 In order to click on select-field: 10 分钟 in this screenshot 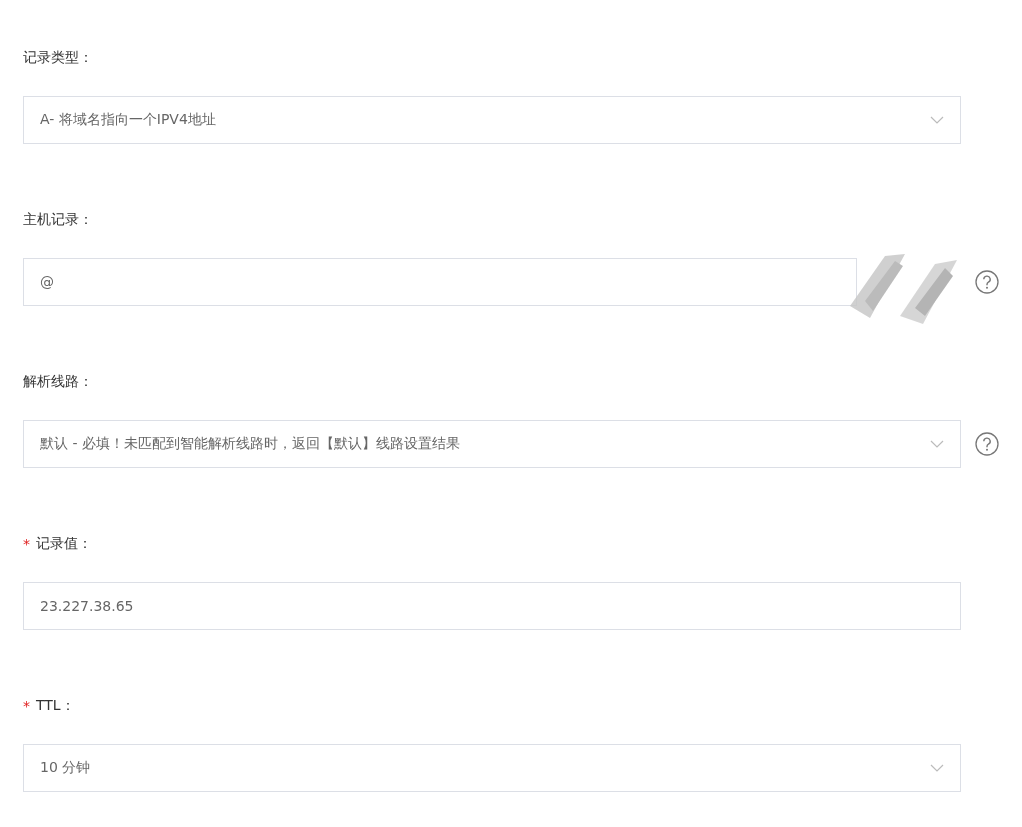, I will do `click(492, 768)`.